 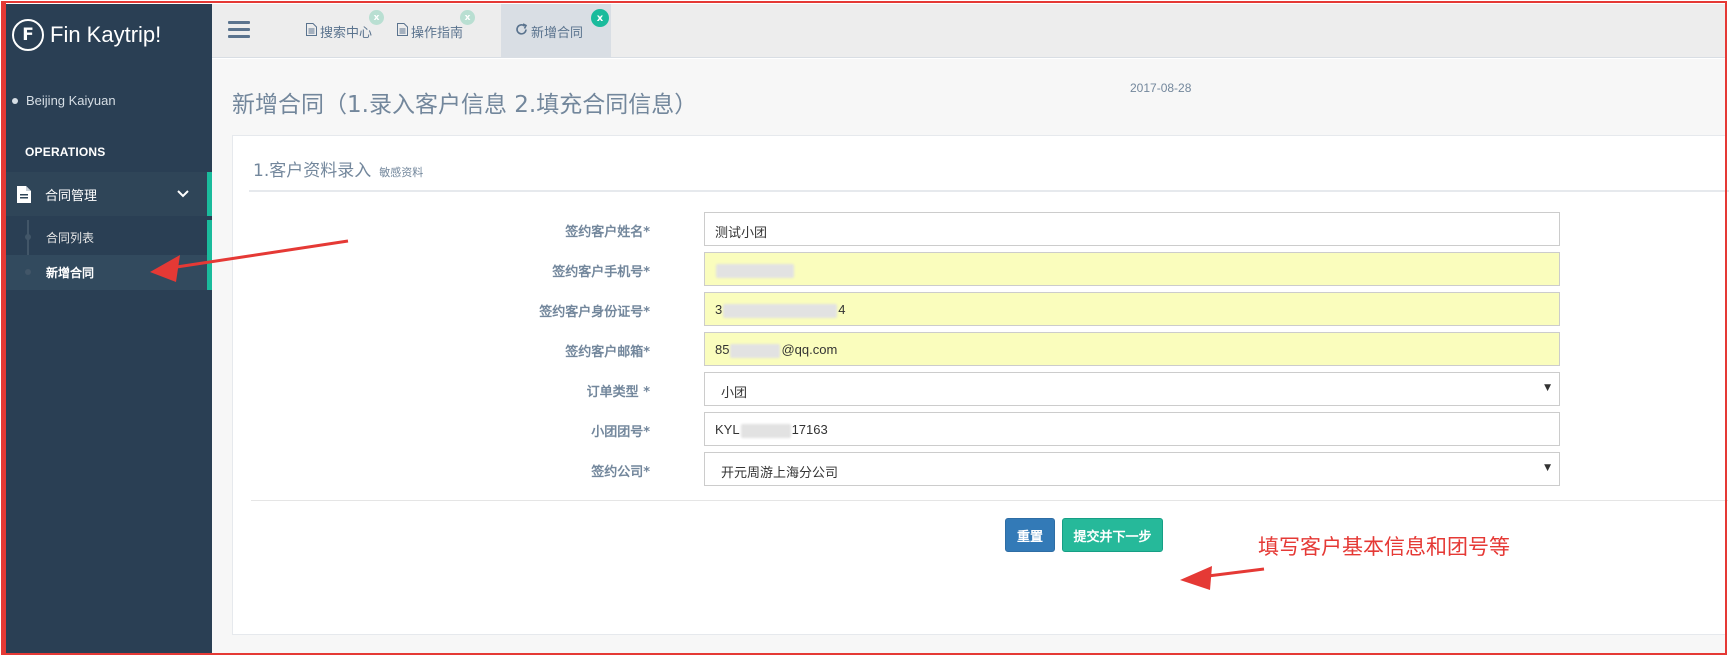 I want to click on panel-title-text: 1.客户资料录入, so click(x=312, y=171).